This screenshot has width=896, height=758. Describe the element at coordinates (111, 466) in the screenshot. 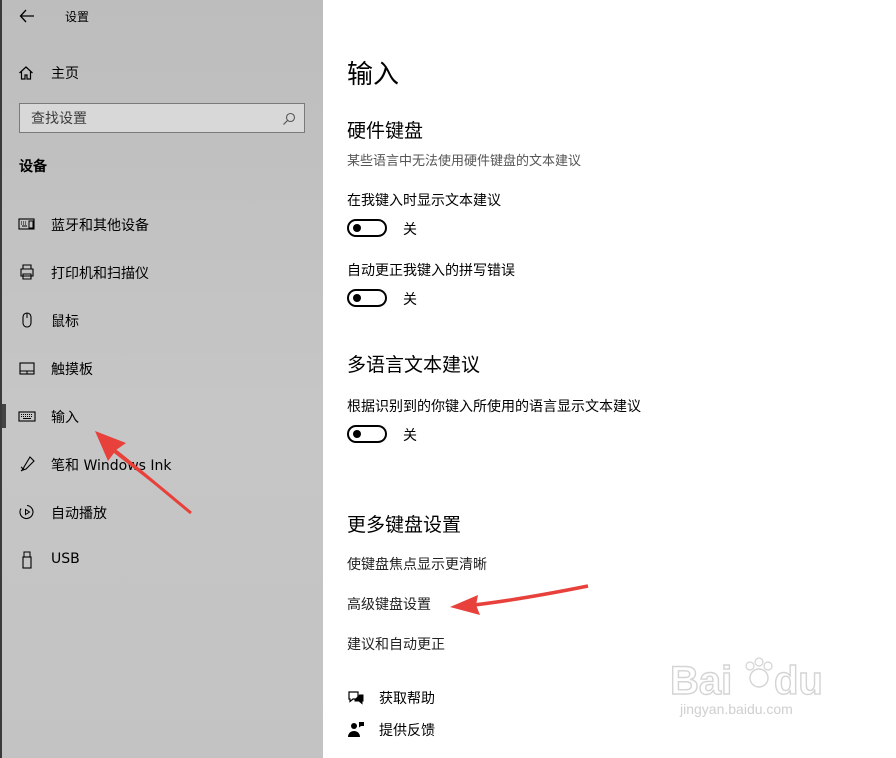

I see `sidebar-item-label: 笔和 Windows Ink` at that location.